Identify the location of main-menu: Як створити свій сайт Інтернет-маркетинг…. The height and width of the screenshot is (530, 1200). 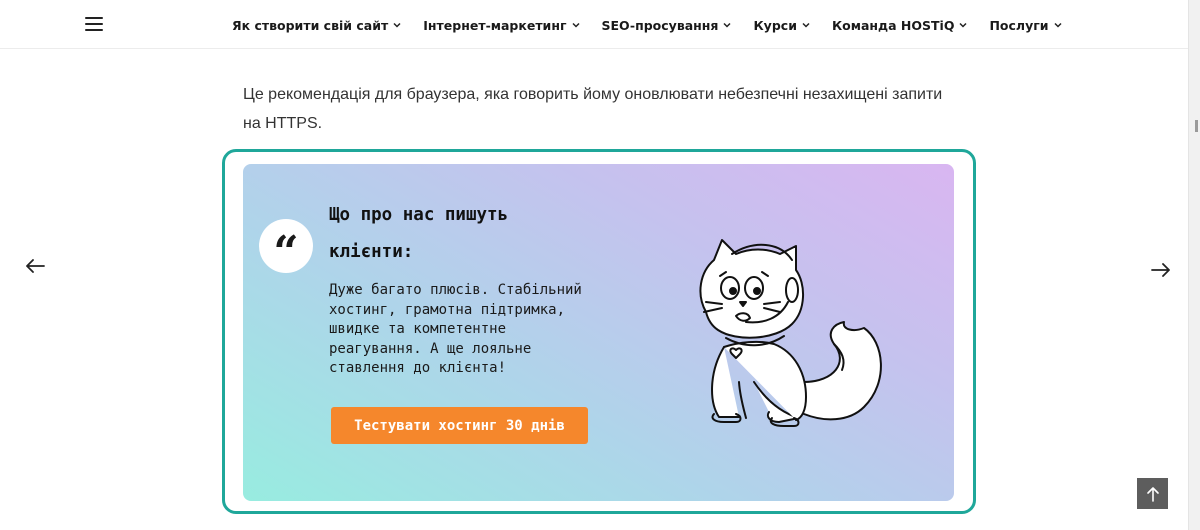
(658, 25).